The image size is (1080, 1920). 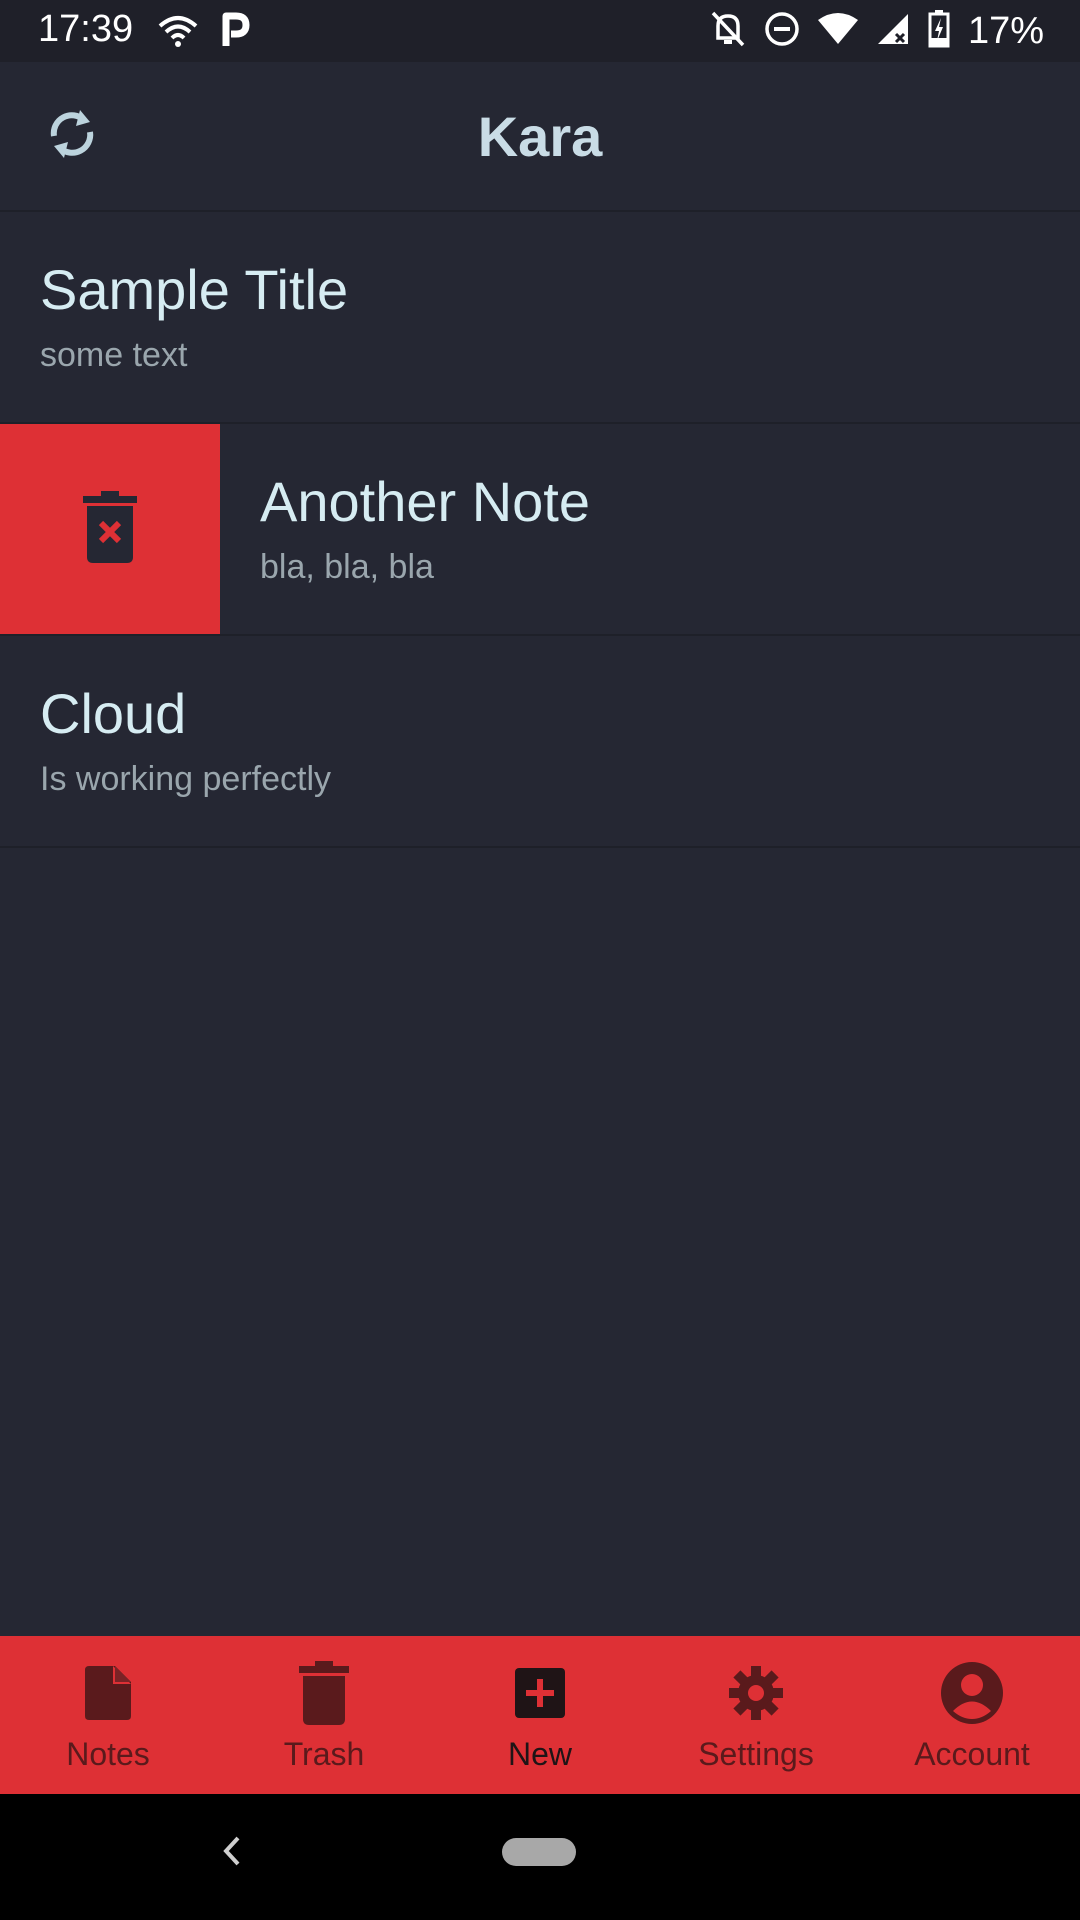 I want to click on status-icons: 17%, so click(x=877, y=31).